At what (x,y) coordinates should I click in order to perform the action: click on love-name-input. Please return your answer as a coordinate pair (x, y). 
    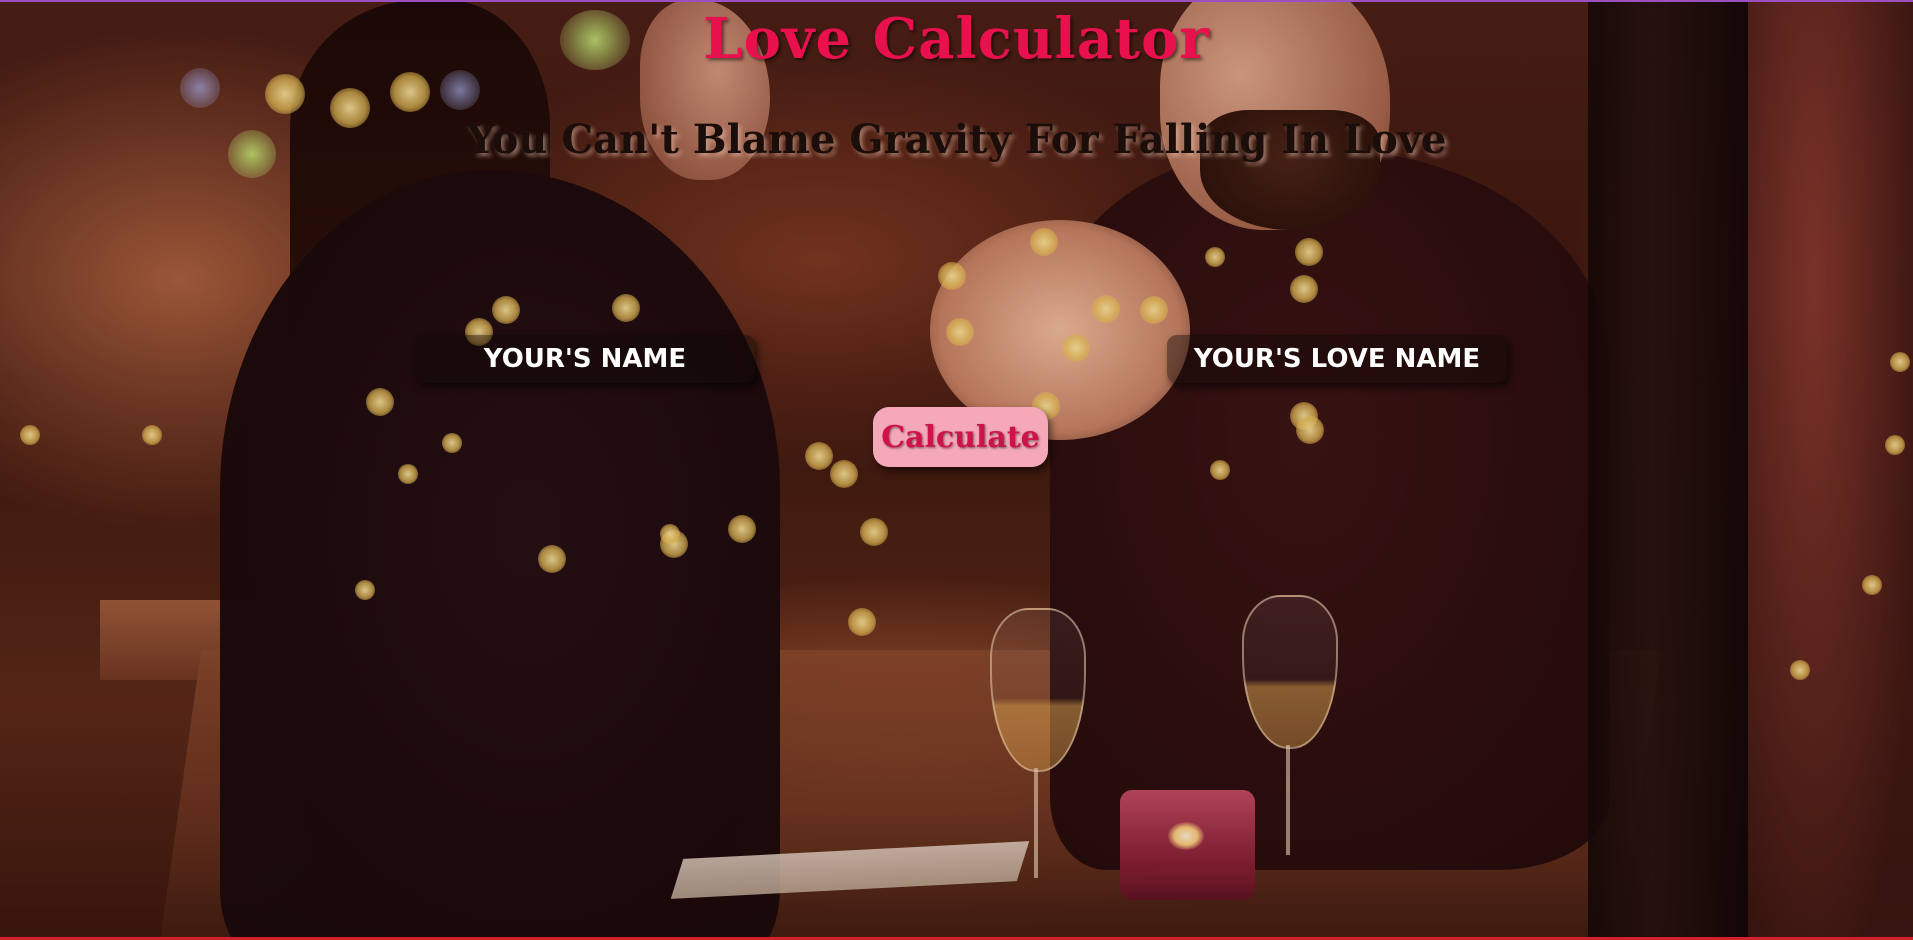
    Looking at the image, I should click on (1337, 359).